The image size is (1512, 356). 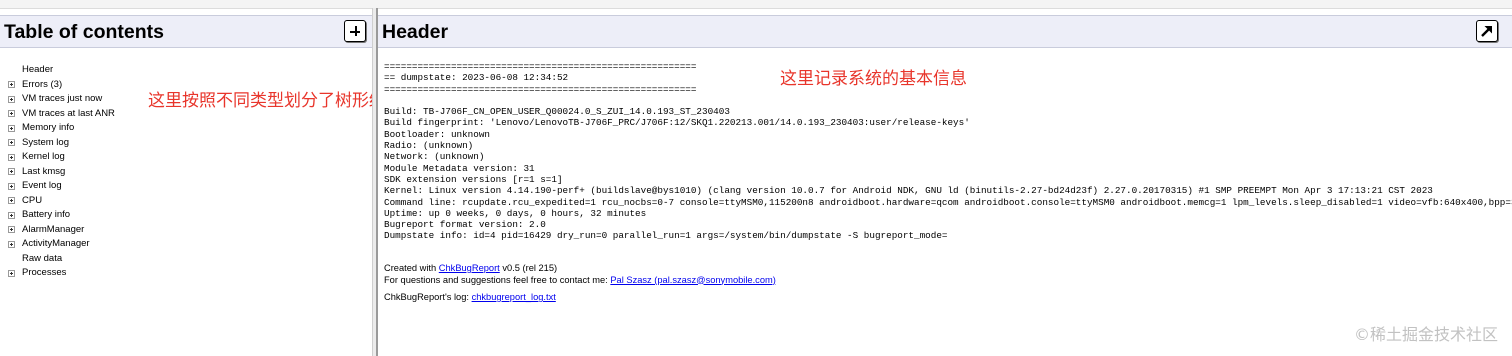 What do you see at coordinates (465, 225) in the screenshot?
I see `dump-line: Bugreport format version: 2.0` at bounding box center [465, 225].